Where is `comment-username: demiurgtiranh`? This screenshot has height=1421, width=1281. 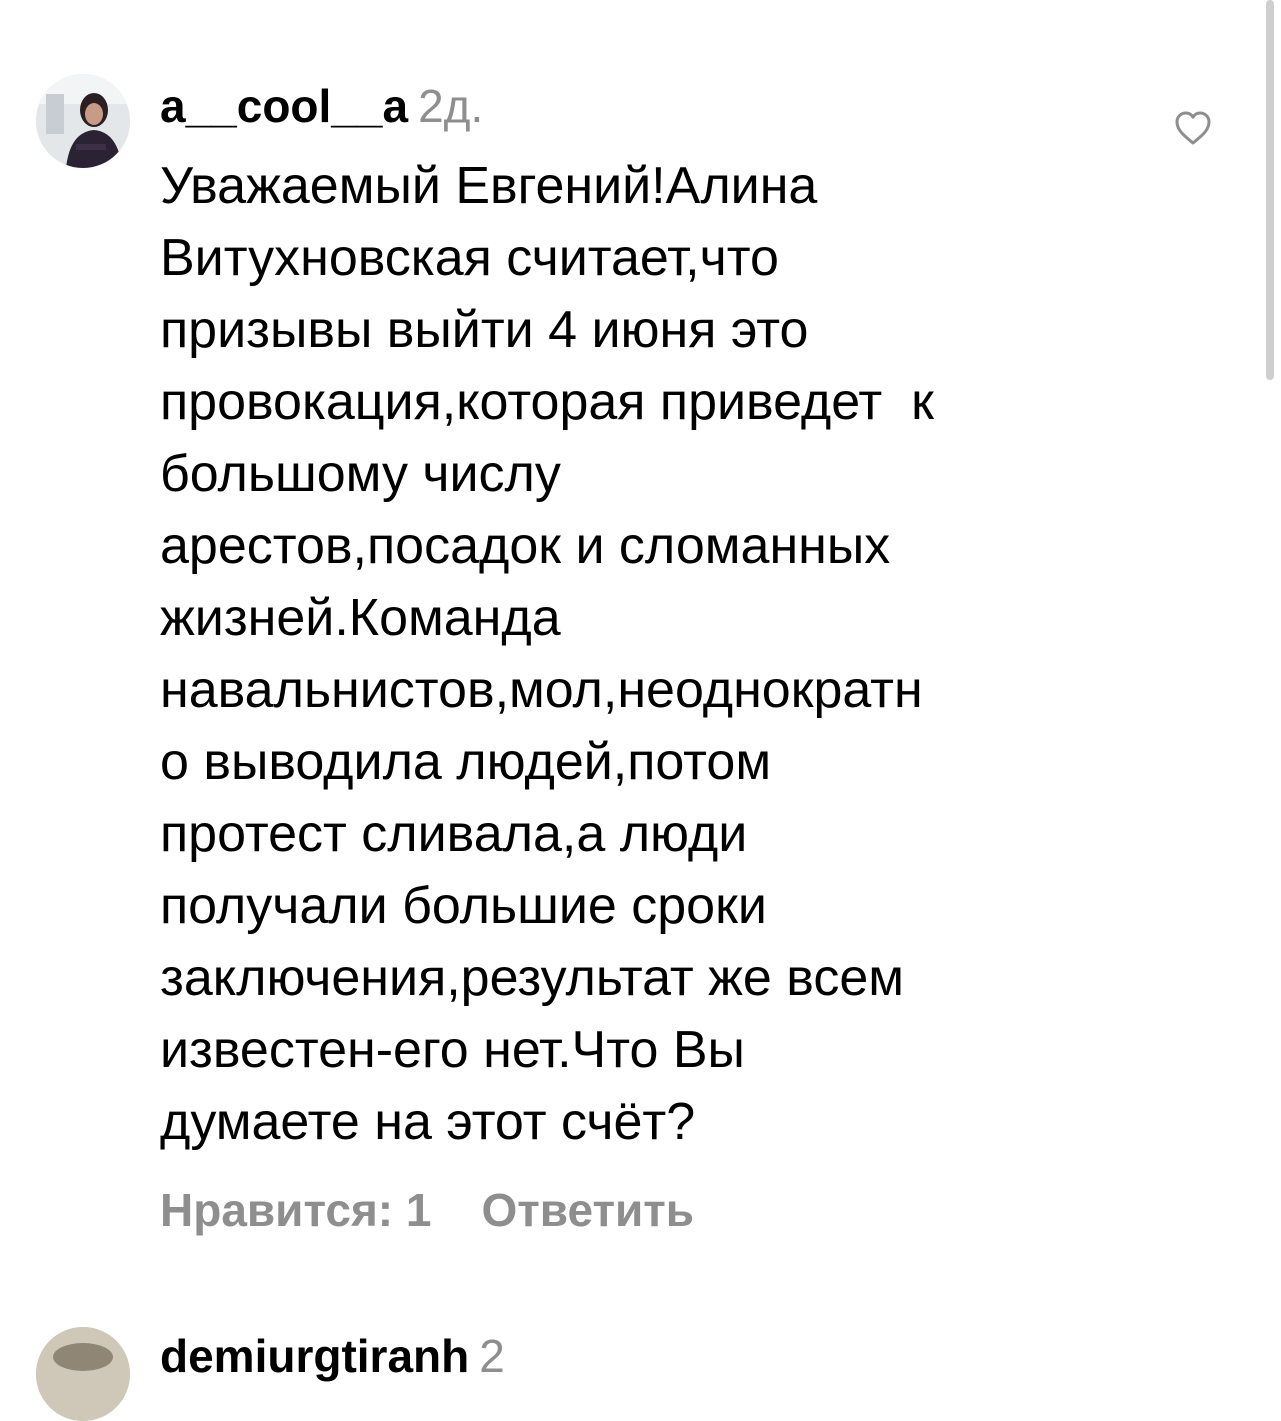 comment-username: demiurgtiranh is located at coordinates (314, 1356).